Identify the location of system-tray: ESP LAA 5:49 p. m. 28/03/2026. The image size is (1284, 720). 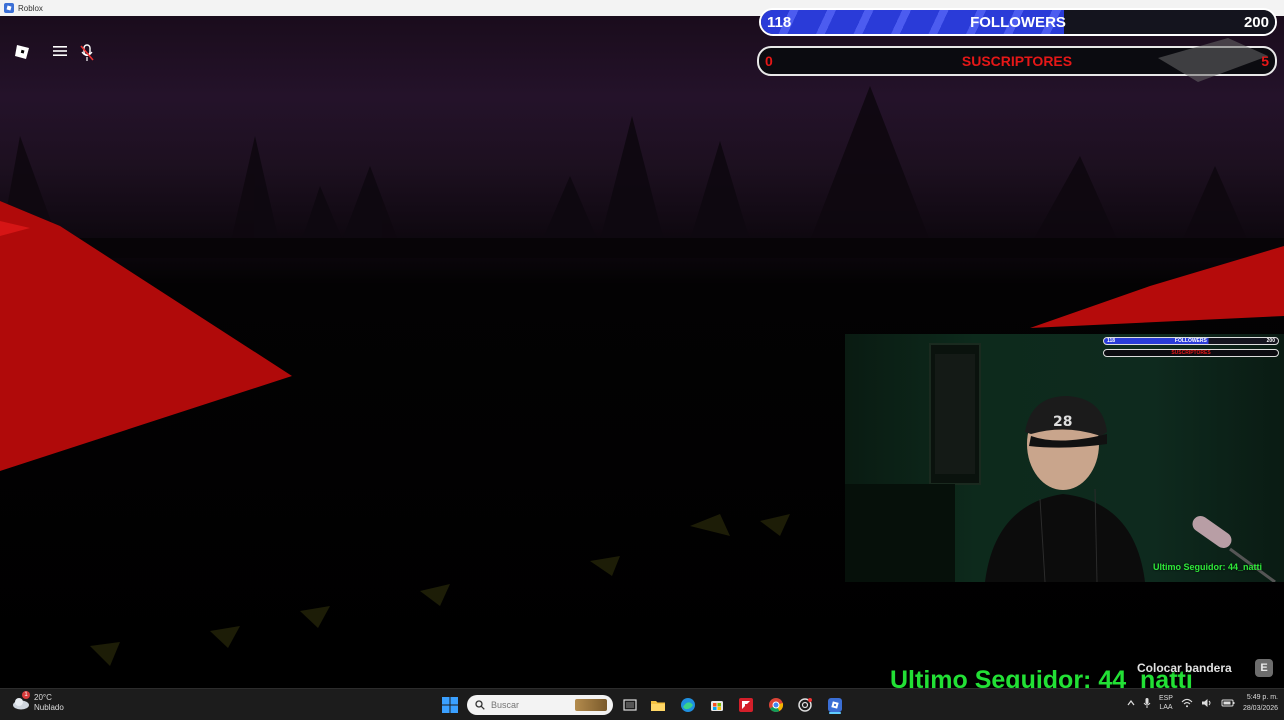
(1202, 703).